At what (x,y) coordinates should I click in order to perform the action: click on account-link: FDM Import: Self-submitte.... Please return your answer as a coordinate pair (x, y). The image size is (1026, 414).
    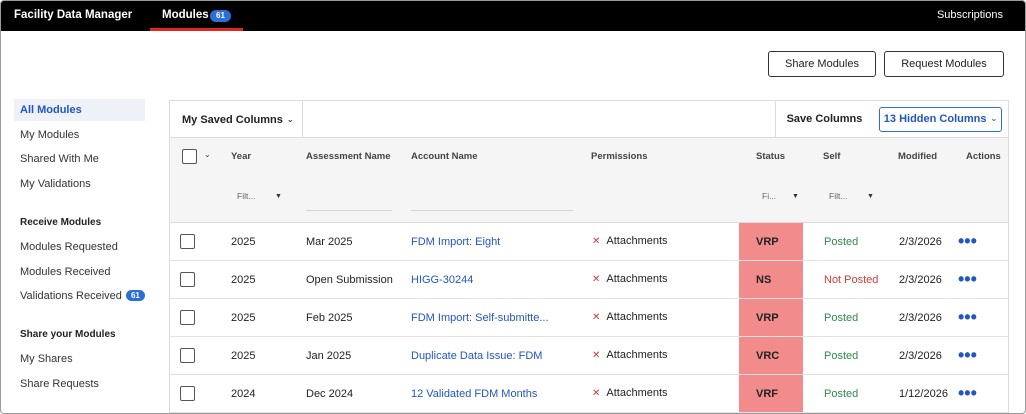
    Looking at the image, I should click on (480, 318).